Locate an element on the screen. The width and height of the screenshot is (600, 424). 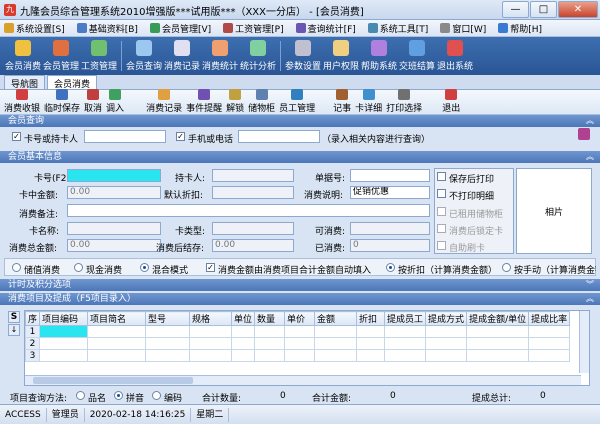
toolbar-button-9: 帮助系统 is located at coordinates (379, 56).